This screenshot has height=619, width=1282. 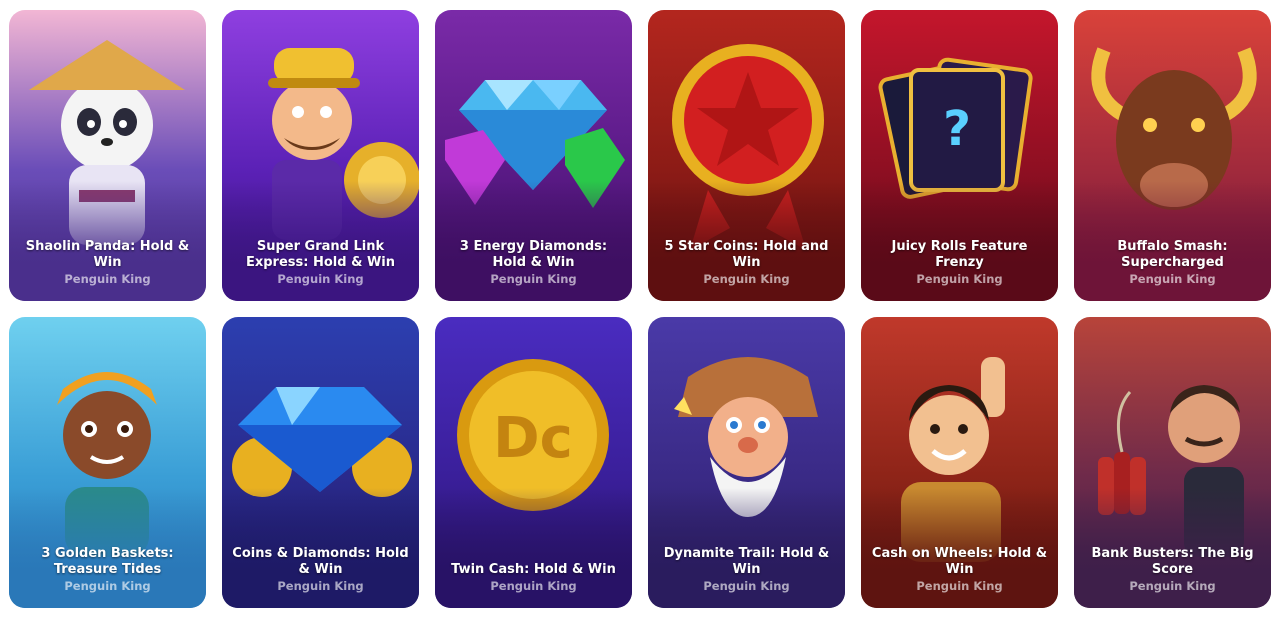 What do you see at coordinates (1172, 462) in the screenshot?
I see `game-card: Bank Busters: The Big Score Penguin King` at bounding box center [1172, 462].